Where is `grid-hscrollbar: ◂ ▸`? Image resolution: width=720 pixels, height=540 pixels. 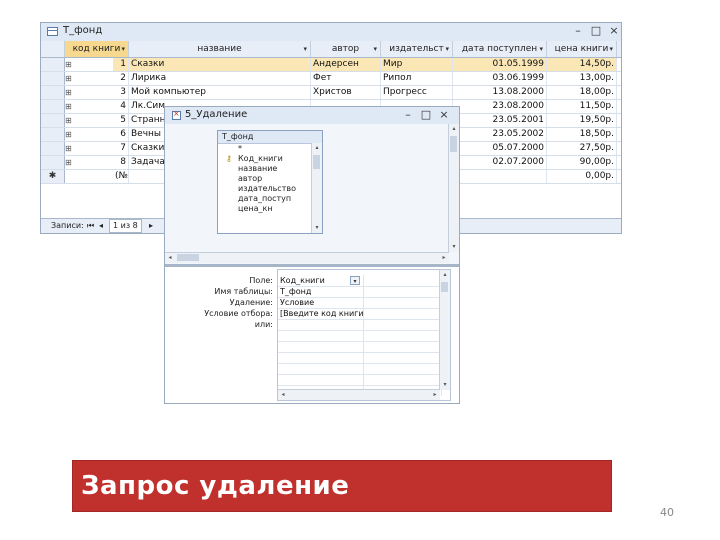 grid-hscrollbar: ◂ ▸ is located at coordinates (359, 394).